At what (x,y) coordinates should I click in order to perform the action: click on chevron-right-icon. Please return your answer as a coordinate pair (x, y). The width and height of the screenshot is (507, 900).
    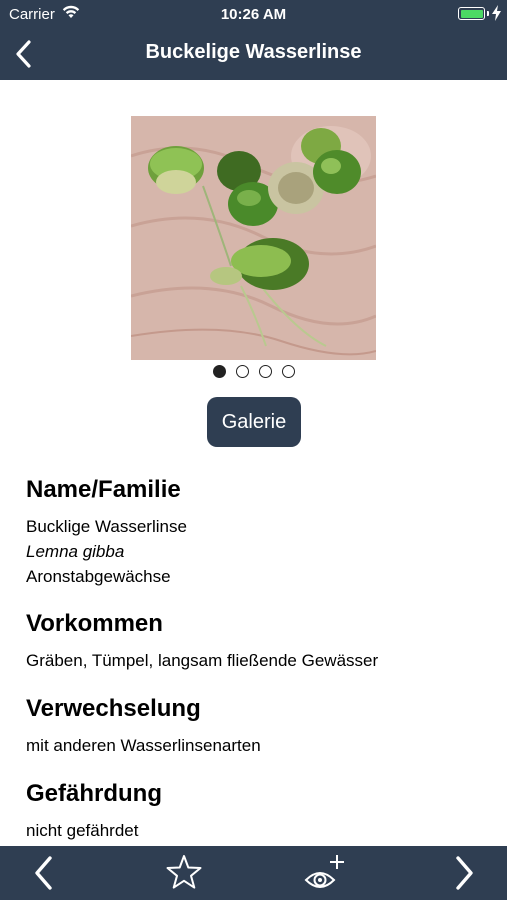
    Looking at the image, I should click on (465, 873).